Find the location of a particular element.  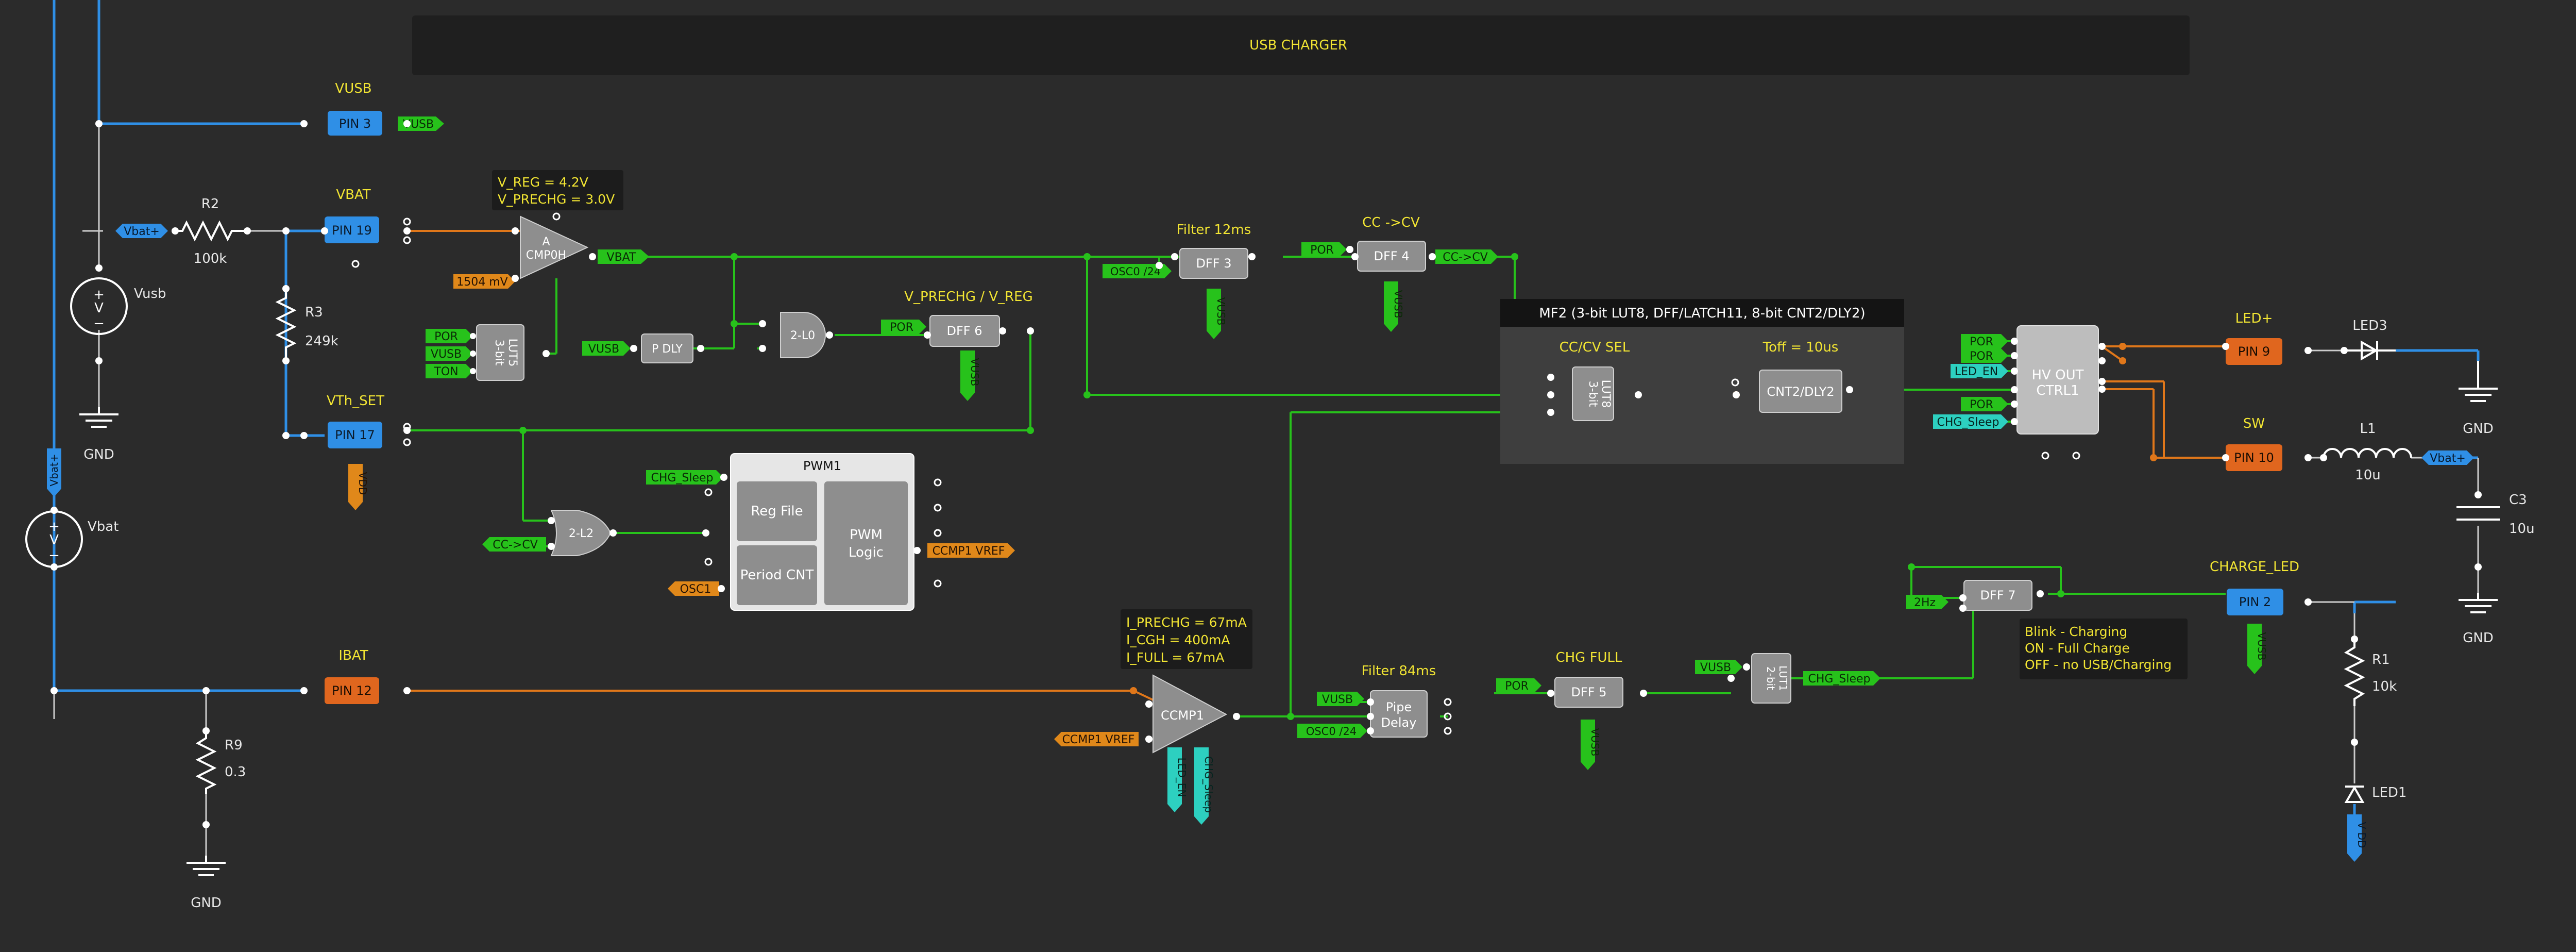

lut1-block: 2-bit LUT1 is located at coordinates (1771, 679).